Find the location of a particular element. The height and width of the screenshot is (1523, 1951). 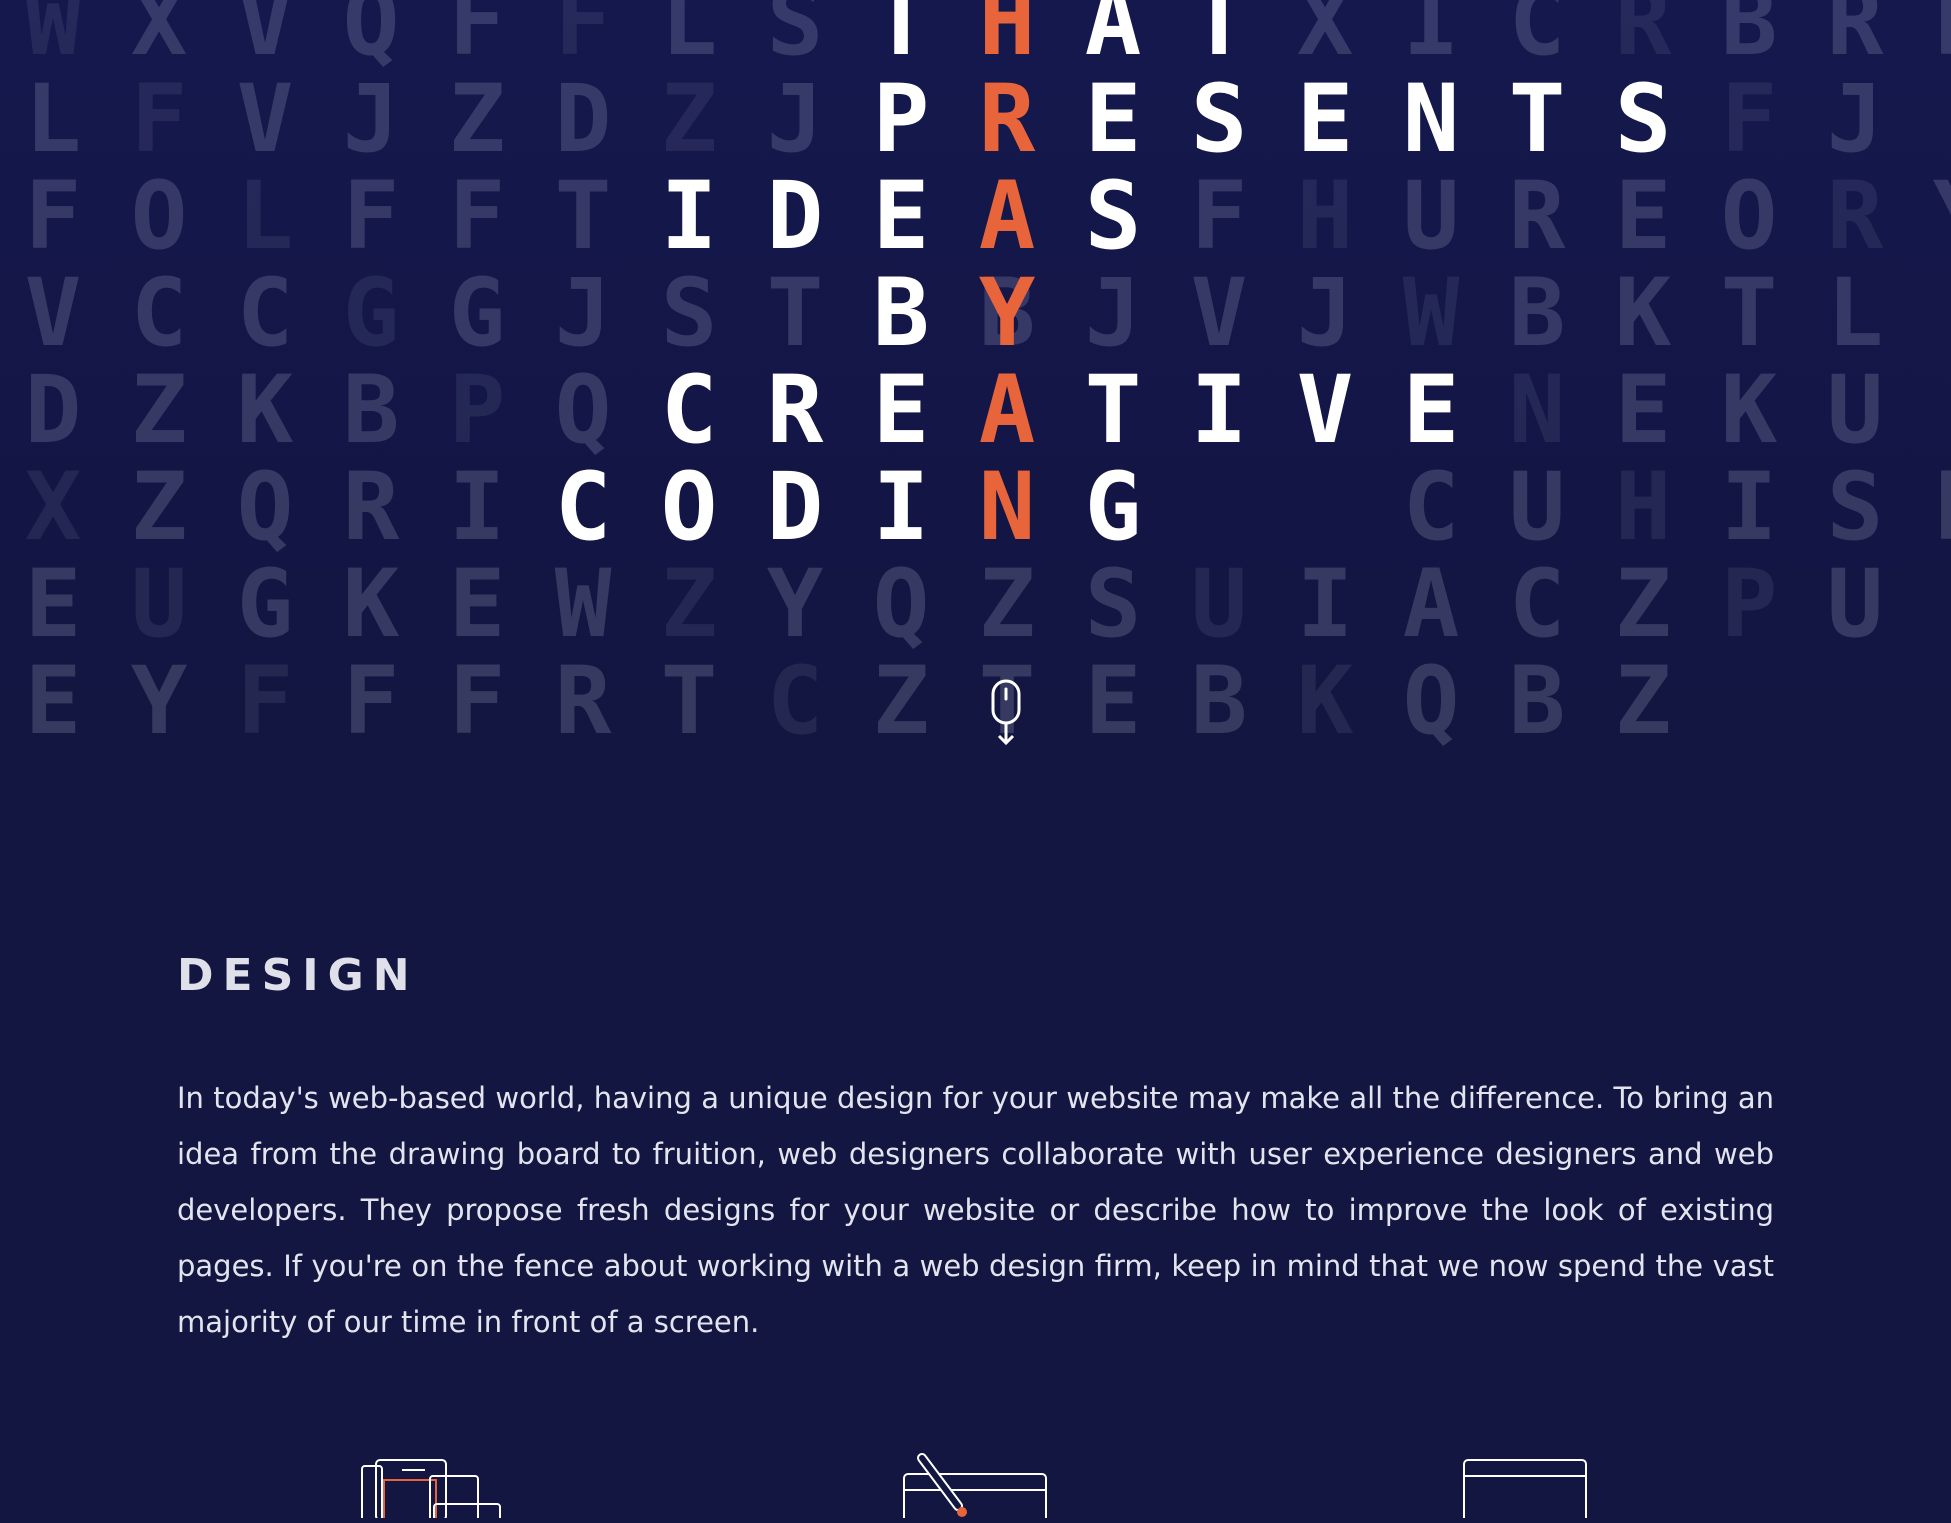

headline-line: CREATIVE is located at coordinates (975, 410).